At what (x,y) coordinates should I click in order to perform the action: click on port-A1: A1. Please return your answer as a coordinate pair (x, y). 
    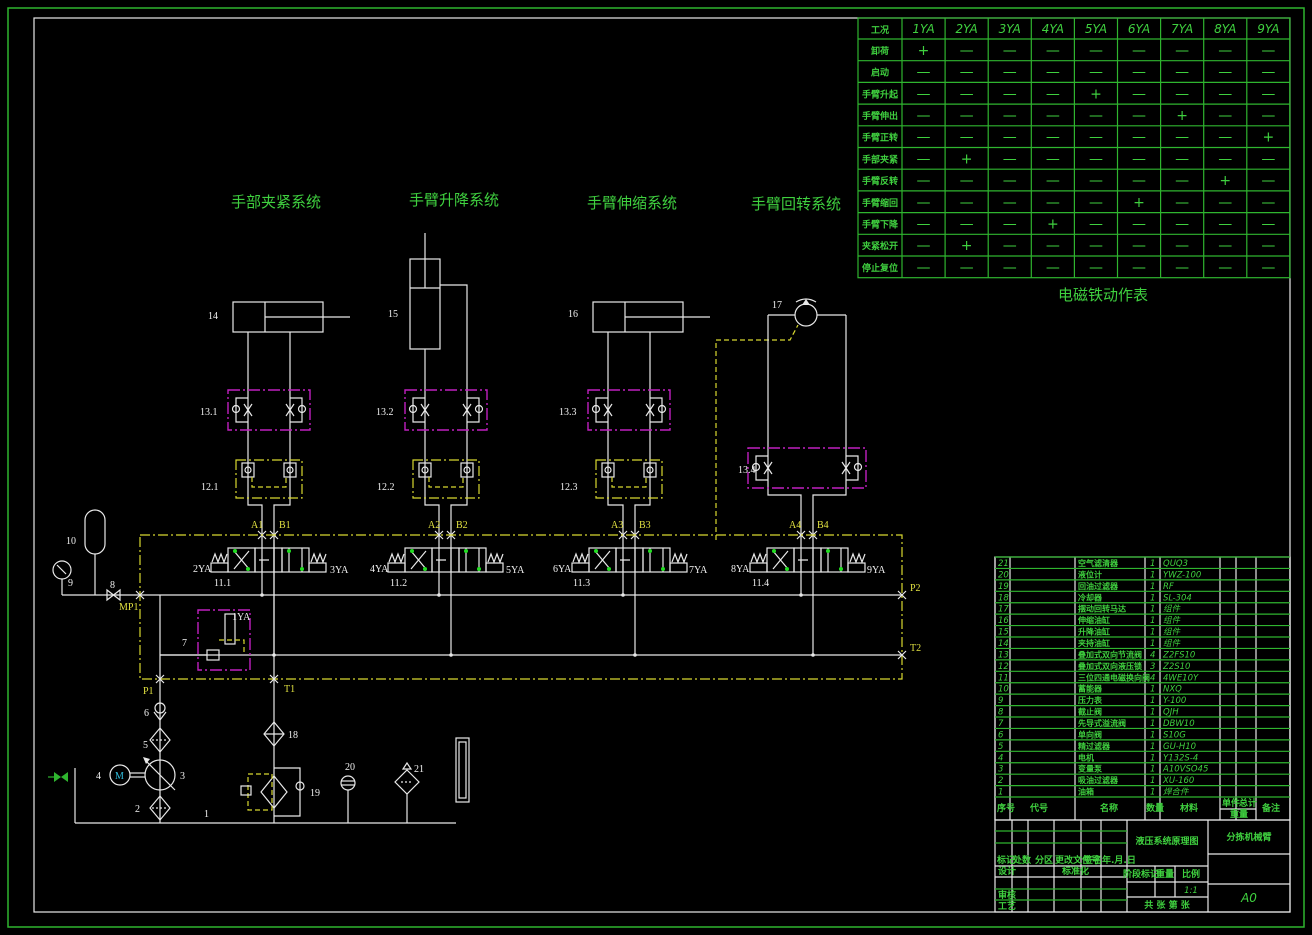
    Looking at the image, I should click on (257, 525).